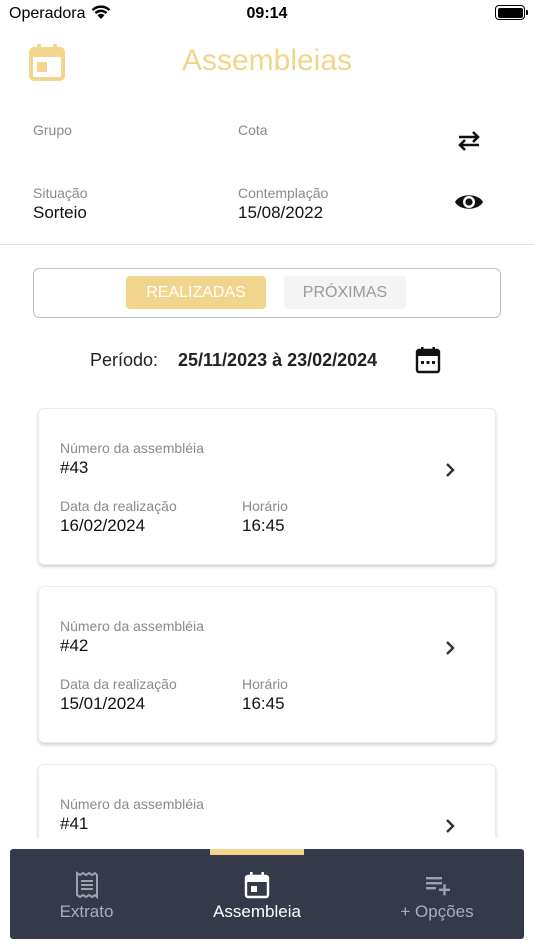 This screenshot has height=950, width=534. Describe the element at coordinates (267, 293) in the screenshot. I see `segmented-control: REALIZADAS PRÓXIMAS` at that location.